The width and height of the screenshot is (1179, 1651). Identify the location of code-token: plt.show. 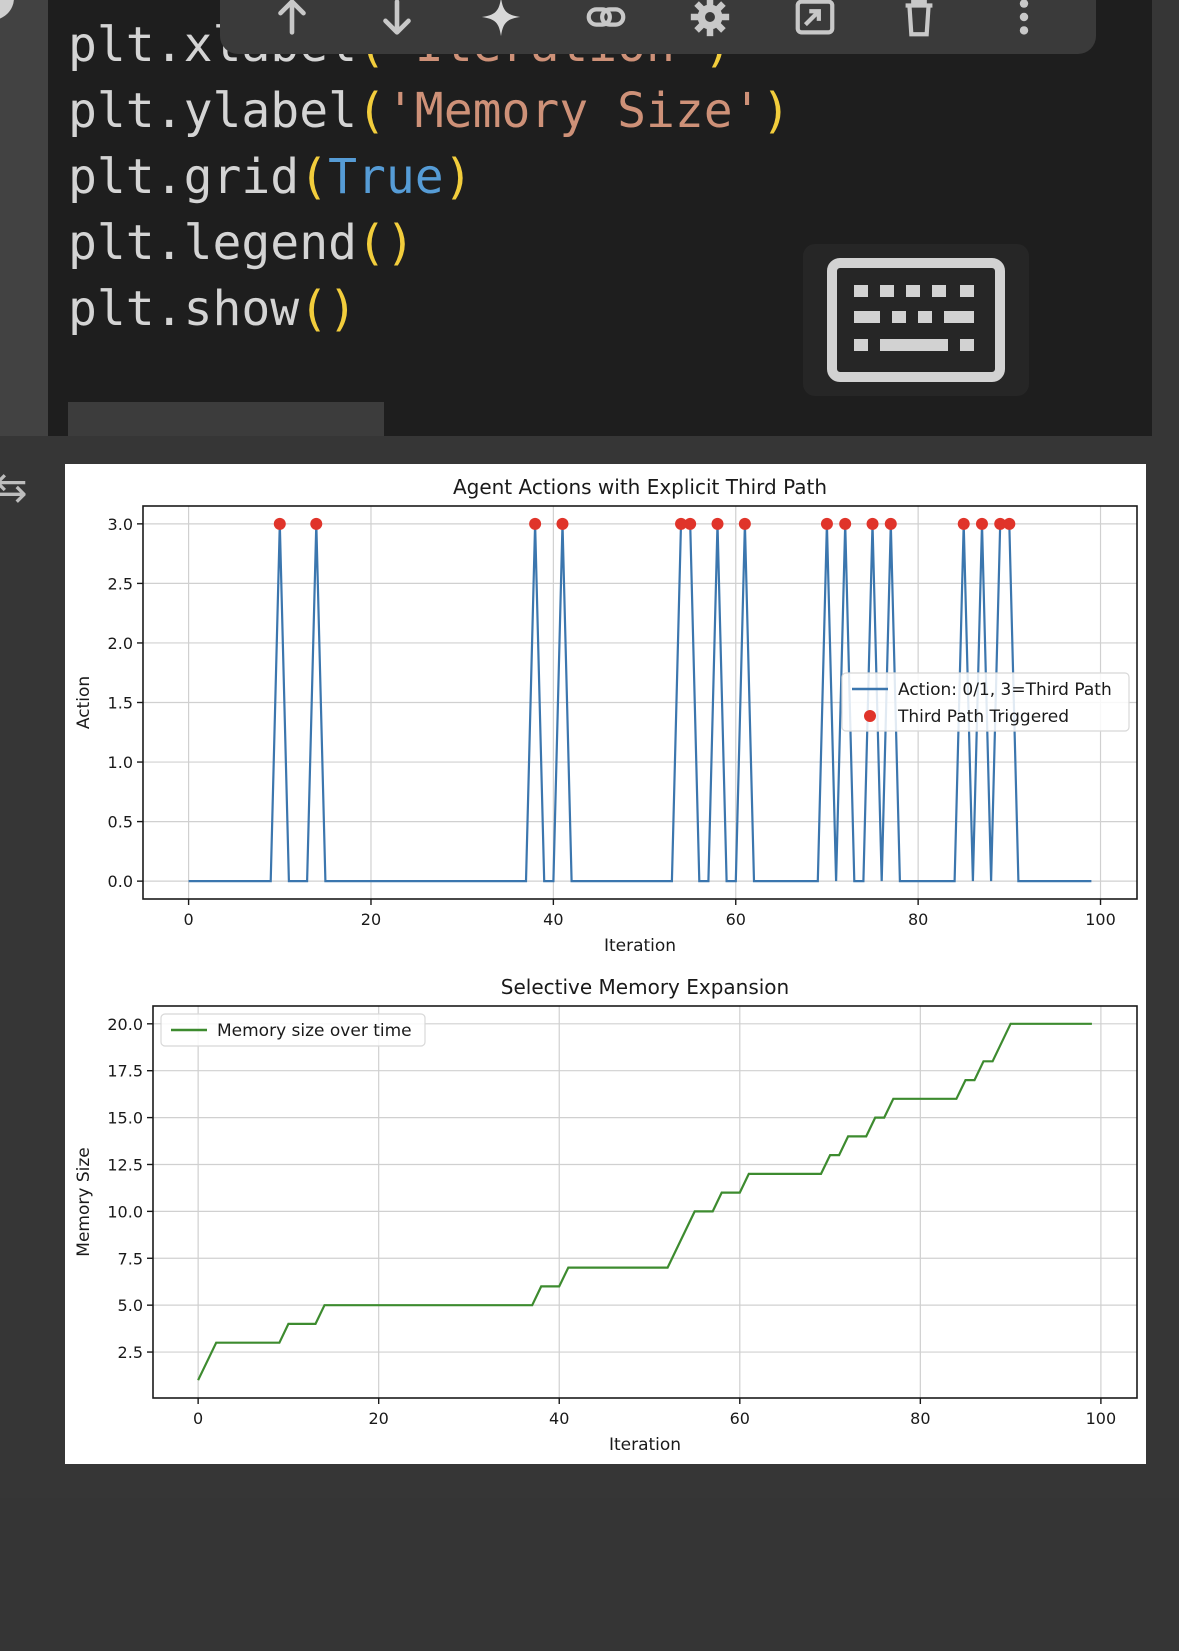
(184, 309).